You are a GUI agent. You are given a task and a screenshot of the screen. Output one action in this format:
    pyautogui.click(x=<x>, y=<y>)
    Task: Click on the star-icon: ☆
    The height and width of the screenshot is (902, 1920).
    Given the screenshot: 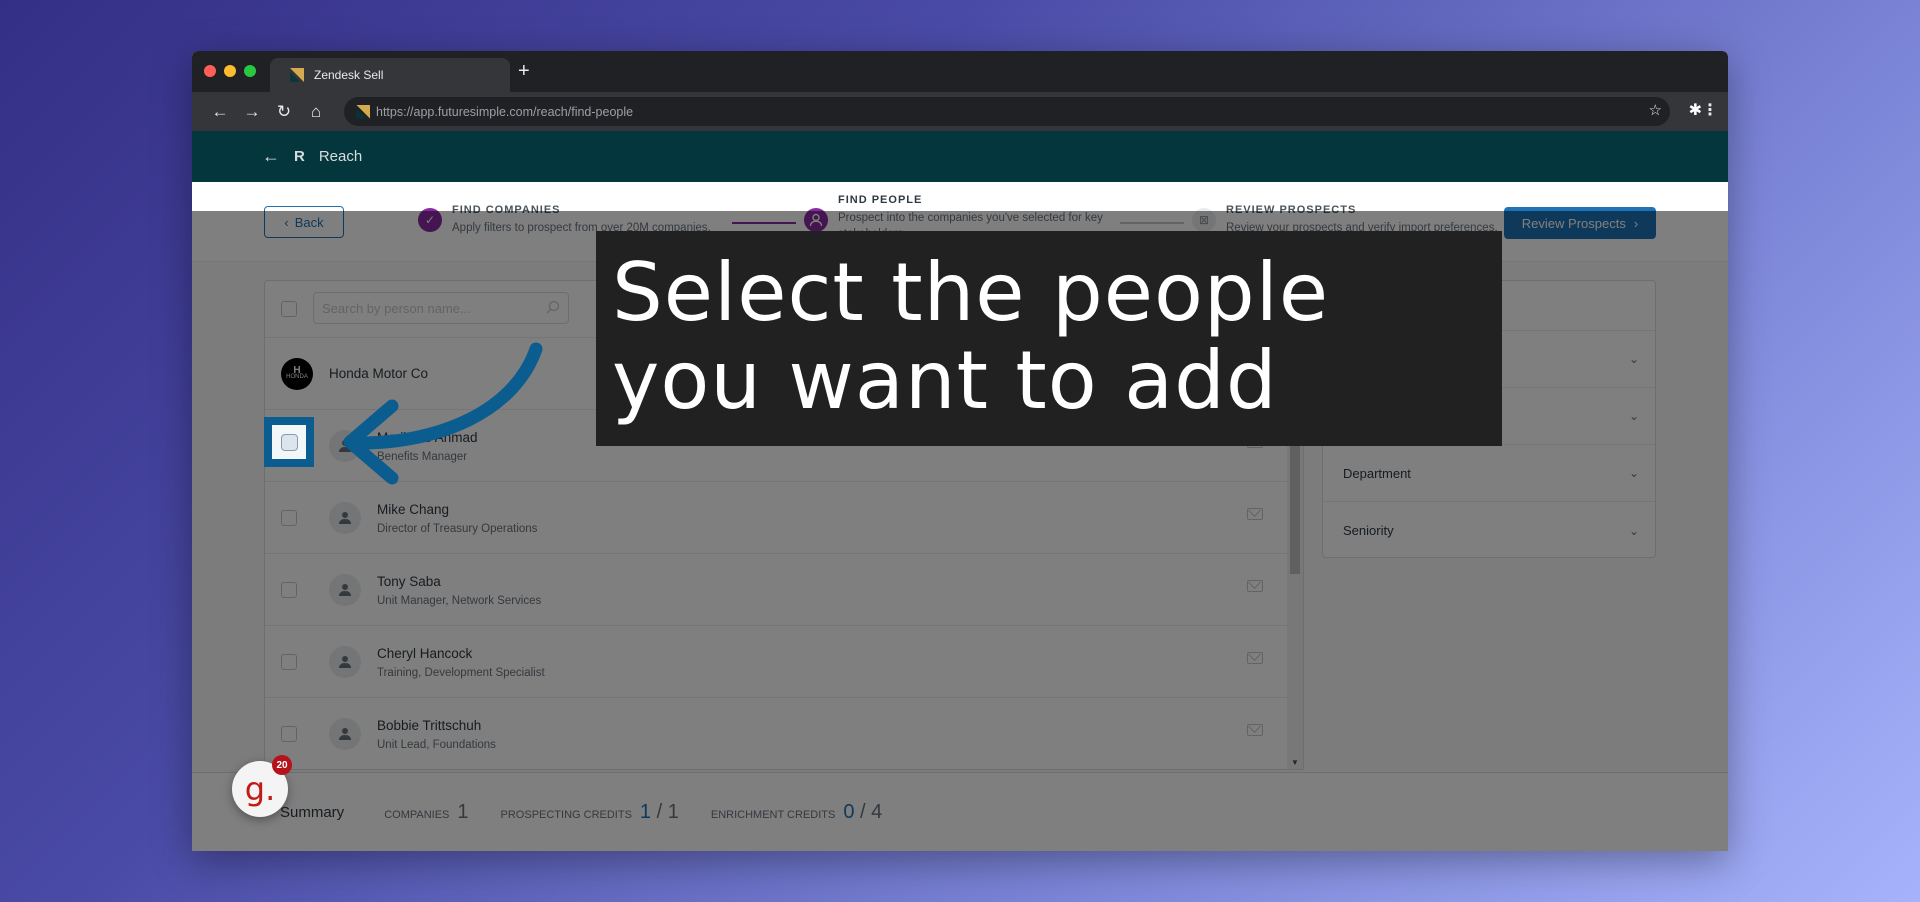 What is the action you would take?
    pyautogui.click(x=1655, y=110)
    